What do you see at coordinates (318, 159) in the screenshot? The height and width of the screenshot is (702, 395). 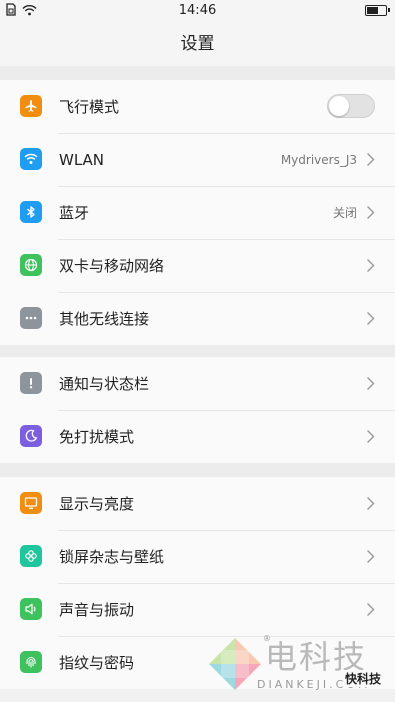 I see `wlan-network-name: Mydrivers_J3` at bounding box center [318, 159].